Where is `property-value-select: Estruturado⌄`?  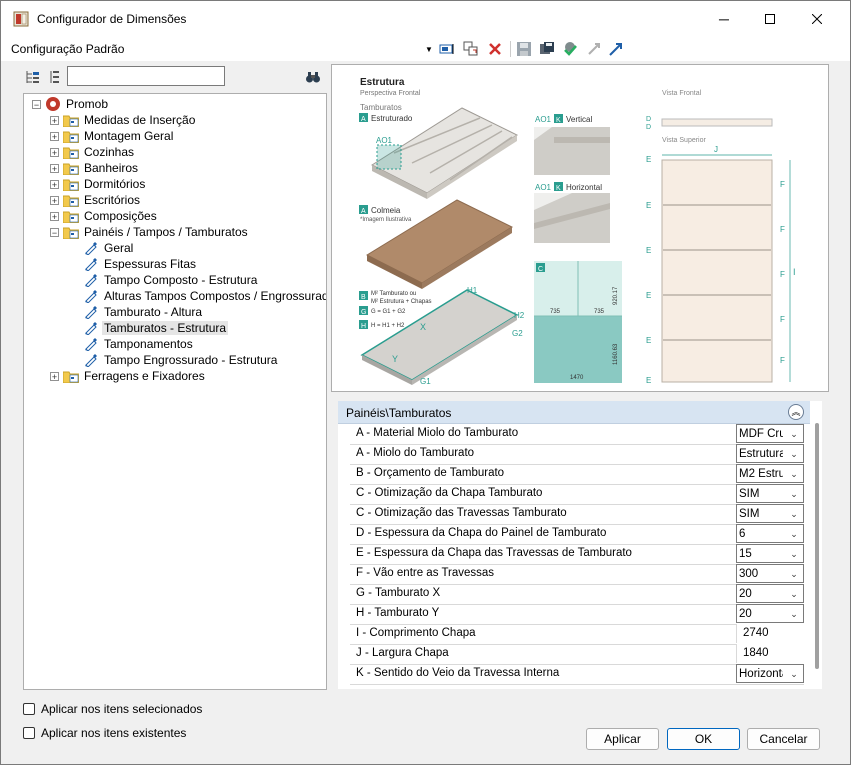
property-value-select: Estruturado⌄ is located at coordinates (770, 453).